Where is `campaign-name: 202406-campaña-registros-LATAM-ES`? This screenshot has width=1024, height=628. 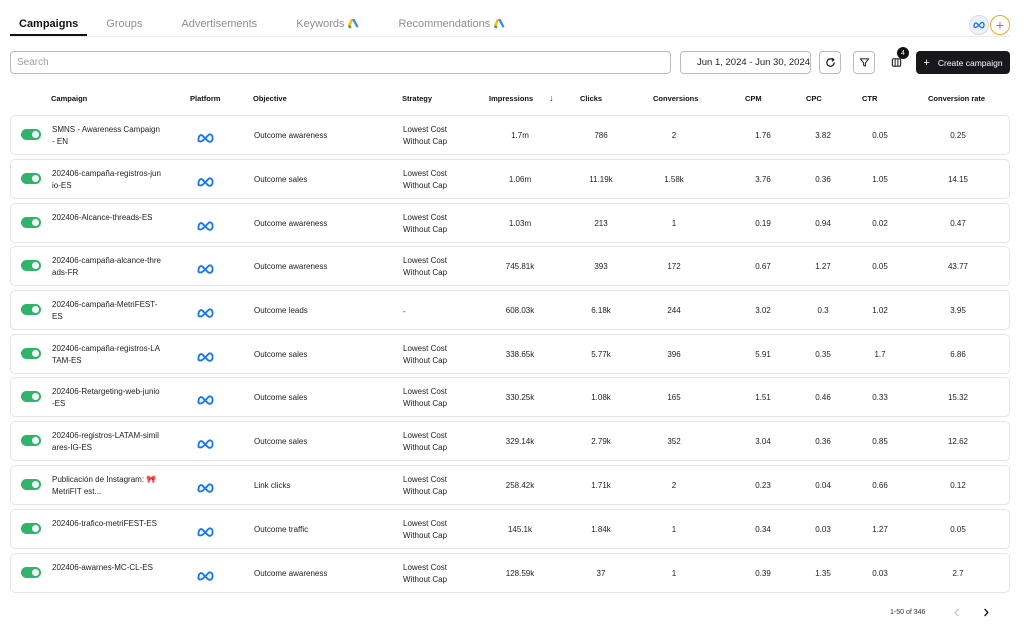
campaign-name: 202406-campaña-registros-LATAM-ES is located at coordinates (107, 355).